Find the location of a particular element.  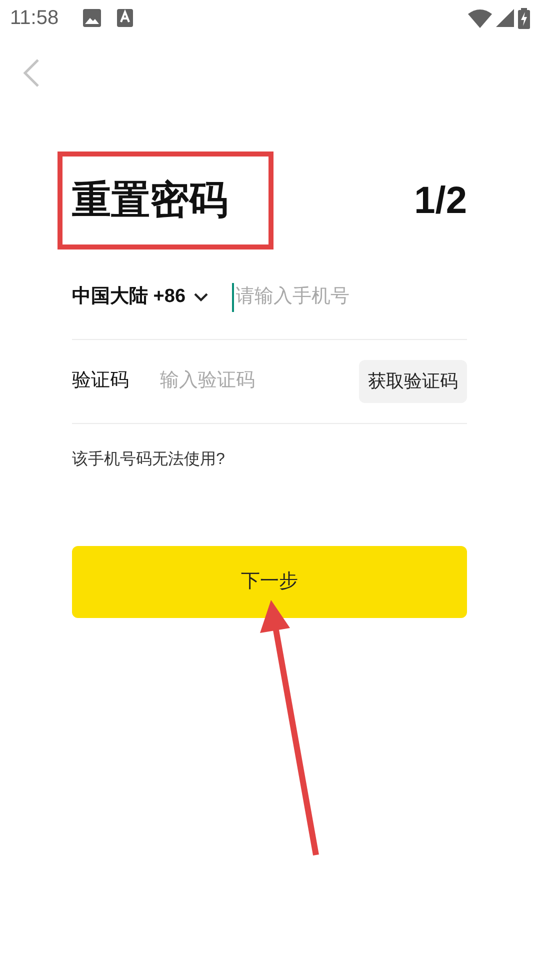

image-icon is located at coordinates (91, 18).